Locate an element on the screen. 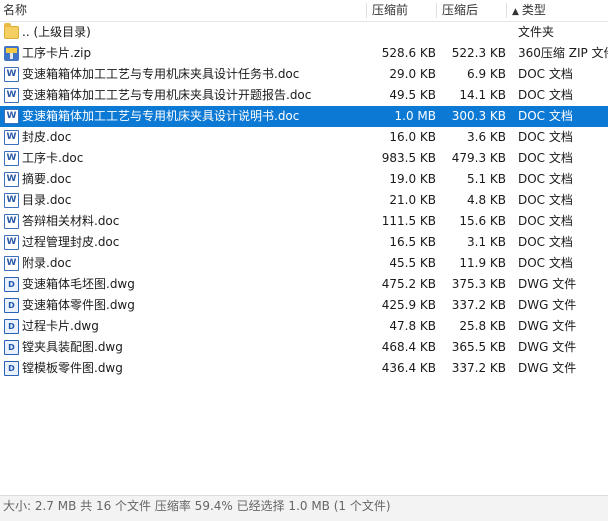 This screenshot has height=521, width=608. file-original-size: 1.0 MB is located at coordinates (415, 116).